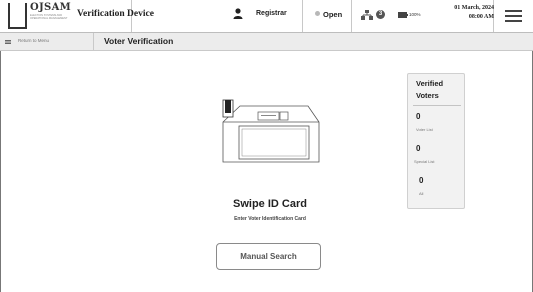  I want to click on role-label: Registrar, so click(271, 13).